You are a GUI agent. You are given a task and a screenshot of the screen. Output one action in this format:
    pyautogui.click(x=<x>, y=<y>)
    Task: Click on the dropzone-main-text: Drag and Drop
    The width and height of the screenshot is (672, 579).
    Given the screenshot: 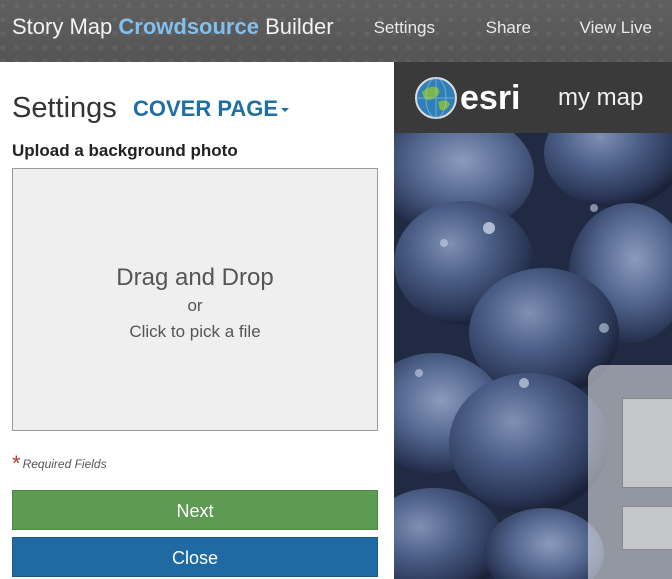 What is the action you would take?
    pyautogui.click(x=195, y=277)
    